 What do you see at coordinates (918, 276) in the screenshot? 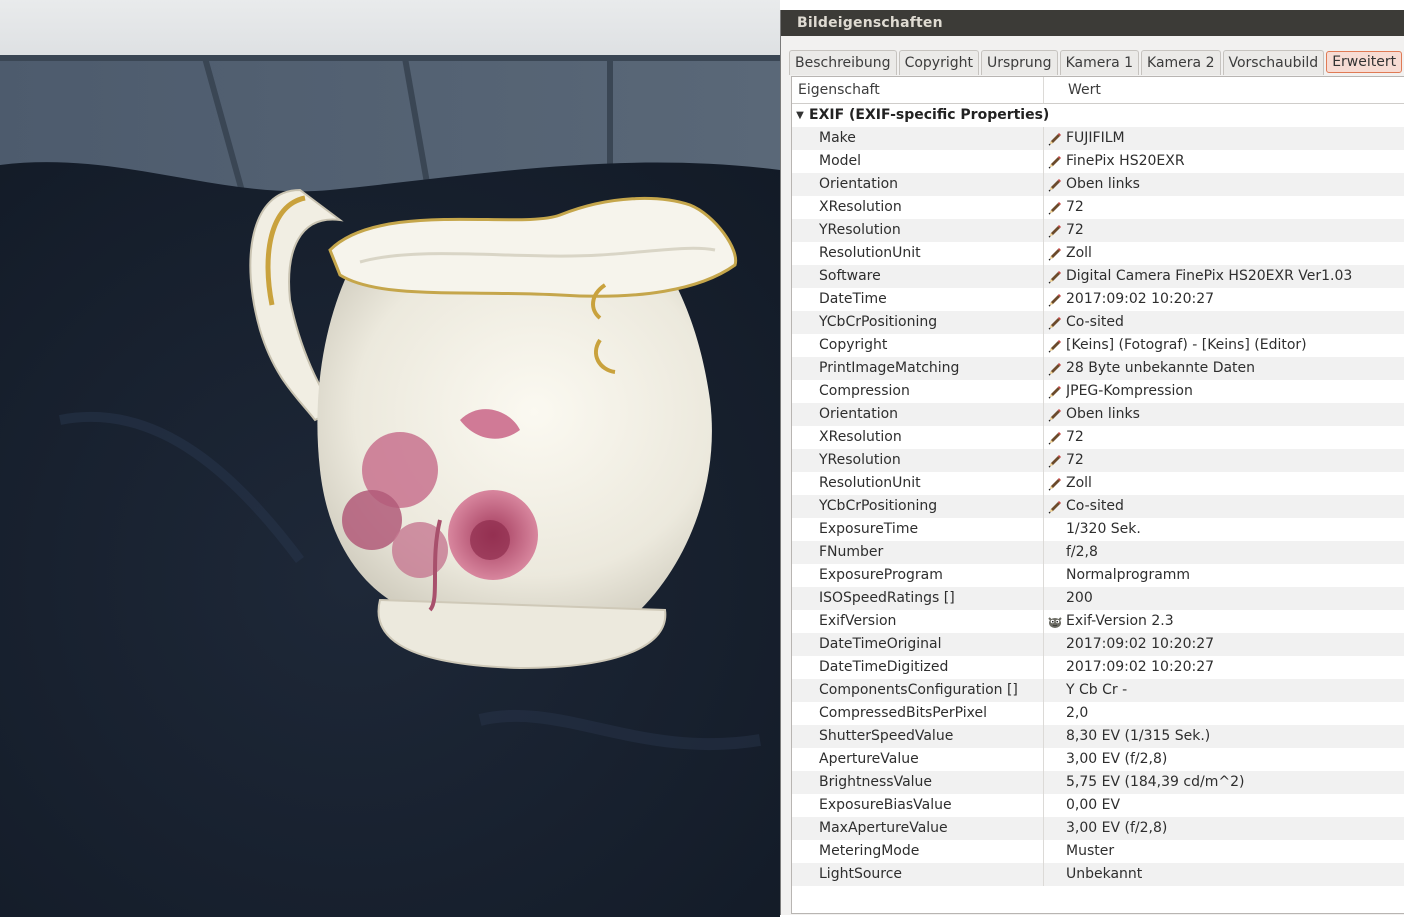
I see `property-name: Software` at bounding box center [918, 276].